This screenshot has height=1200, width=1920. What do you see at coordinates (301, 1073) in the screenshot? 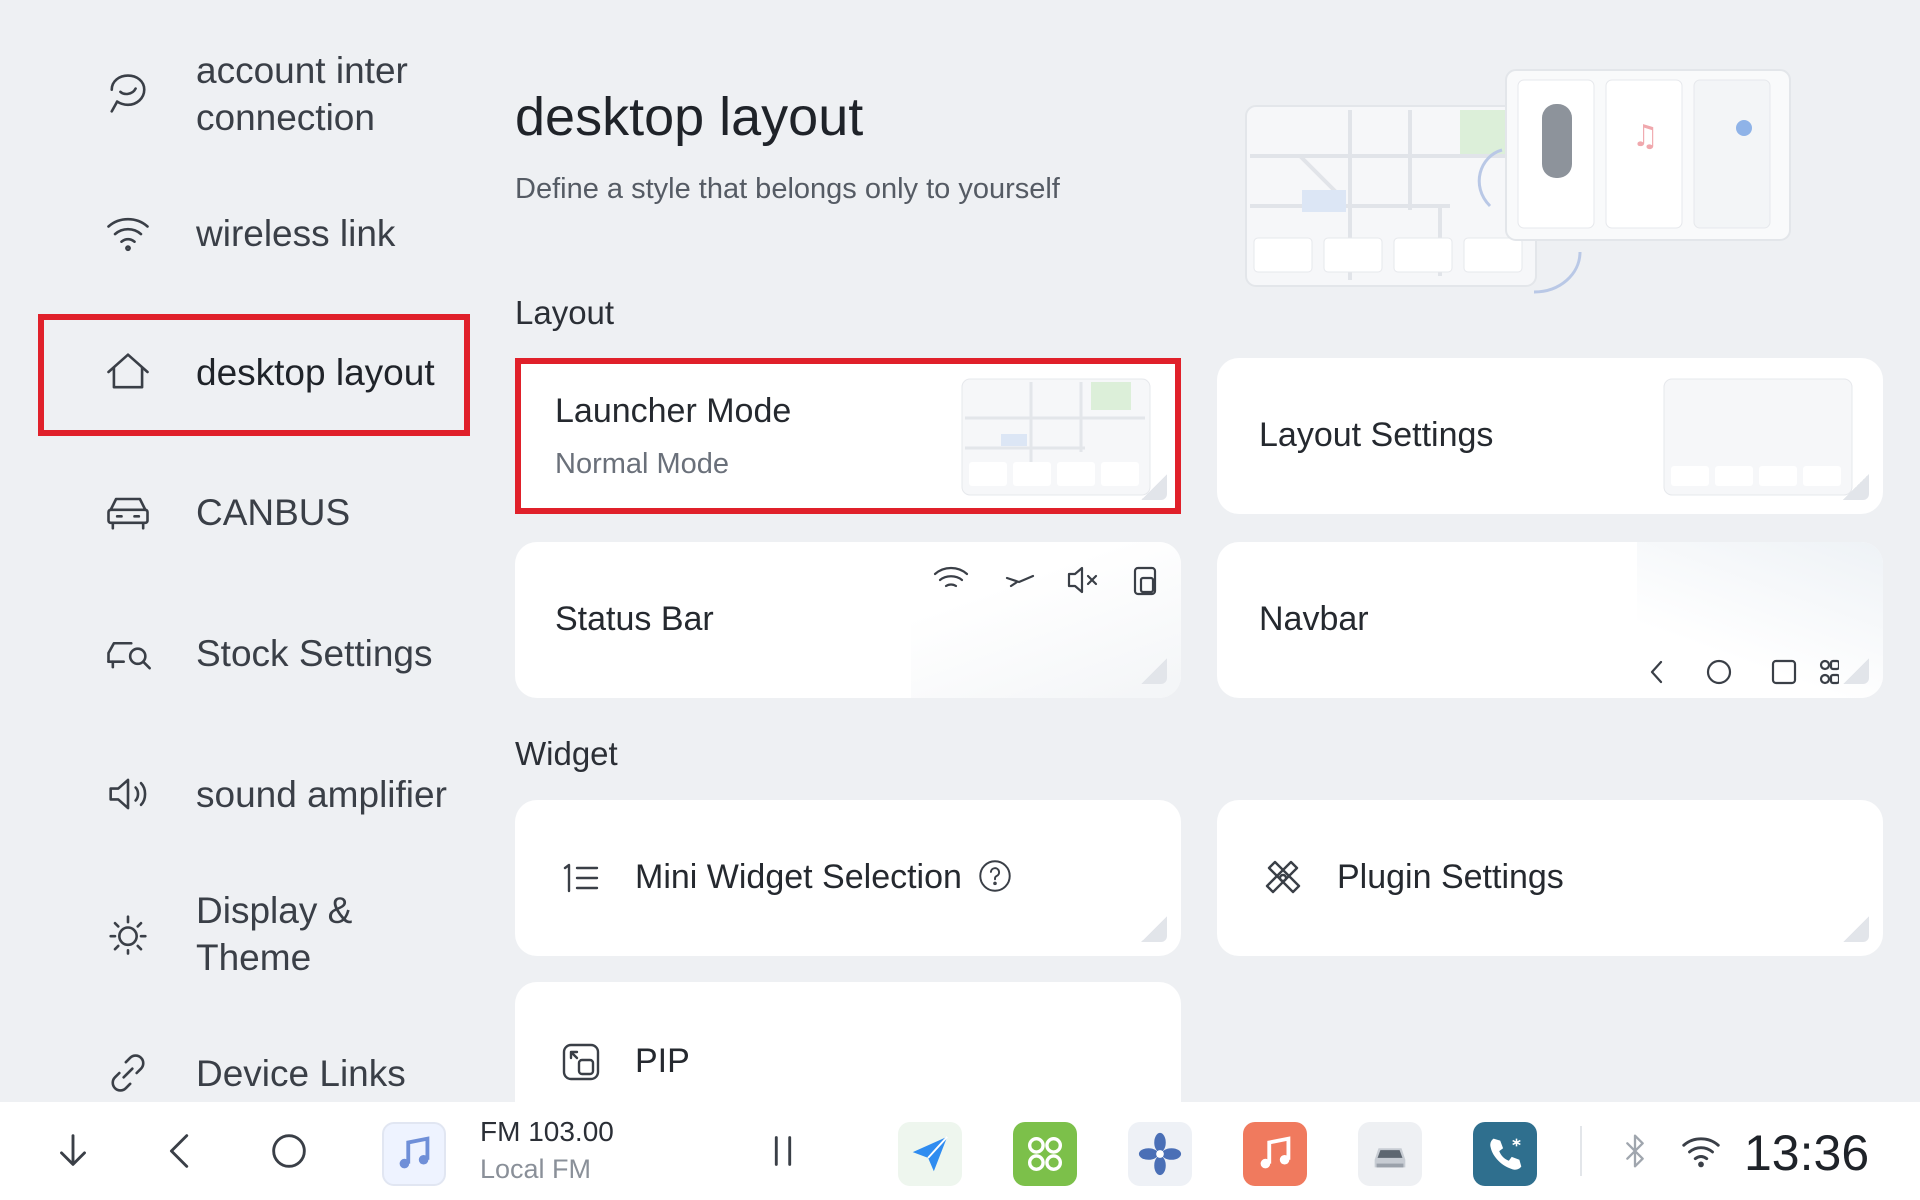
I see `sidebar-item-label: Device Links` at bounding box center [301, 1073].